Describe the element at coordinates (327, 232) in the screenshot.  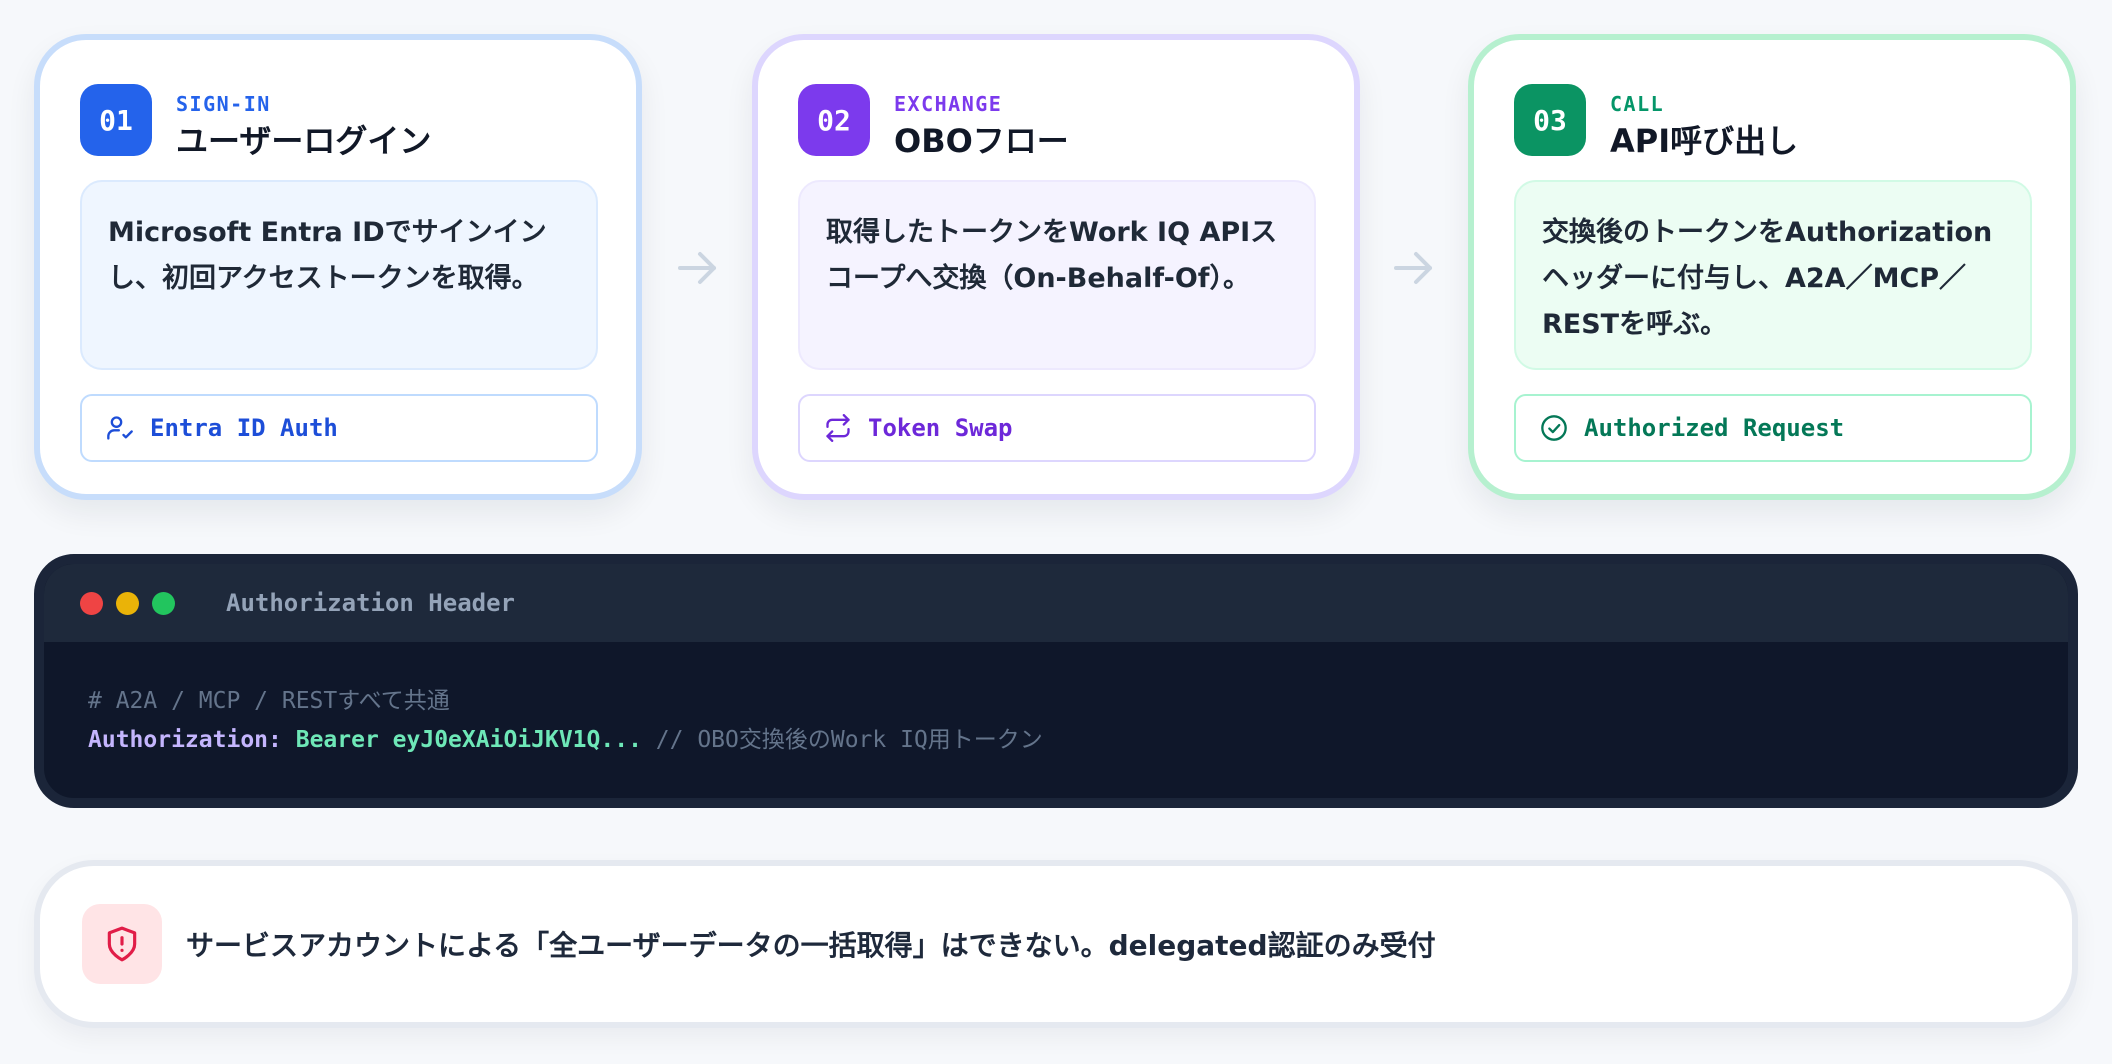
I see `step-description-line: Microsoft Entra IDでサインイン` at that location.